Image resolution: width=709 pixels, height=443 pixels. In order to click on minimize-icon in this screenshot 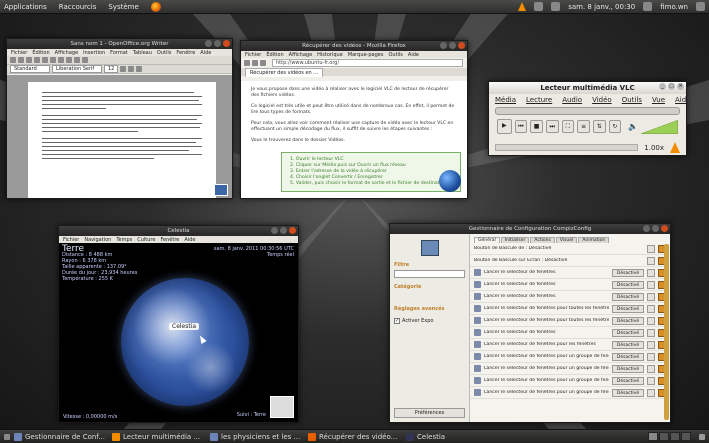, I will do `click(208, 43)`.